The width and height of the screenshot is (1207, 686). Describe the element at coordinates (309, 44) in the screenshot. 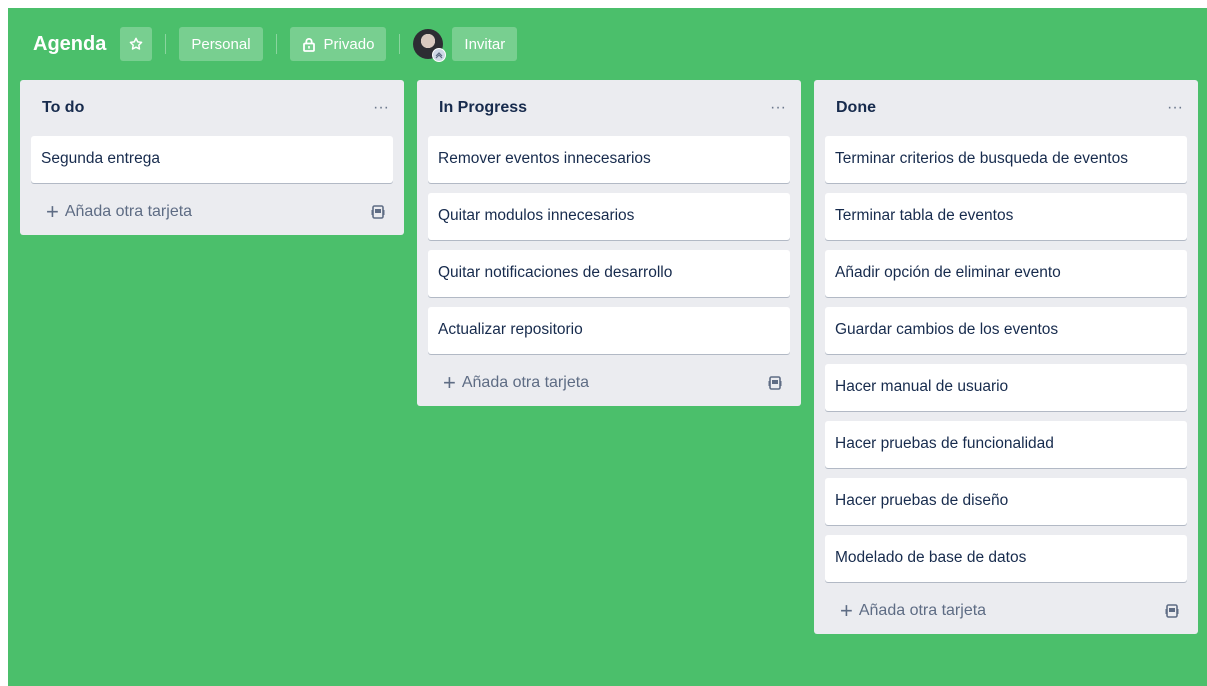

I see `lock-icon` at that location.